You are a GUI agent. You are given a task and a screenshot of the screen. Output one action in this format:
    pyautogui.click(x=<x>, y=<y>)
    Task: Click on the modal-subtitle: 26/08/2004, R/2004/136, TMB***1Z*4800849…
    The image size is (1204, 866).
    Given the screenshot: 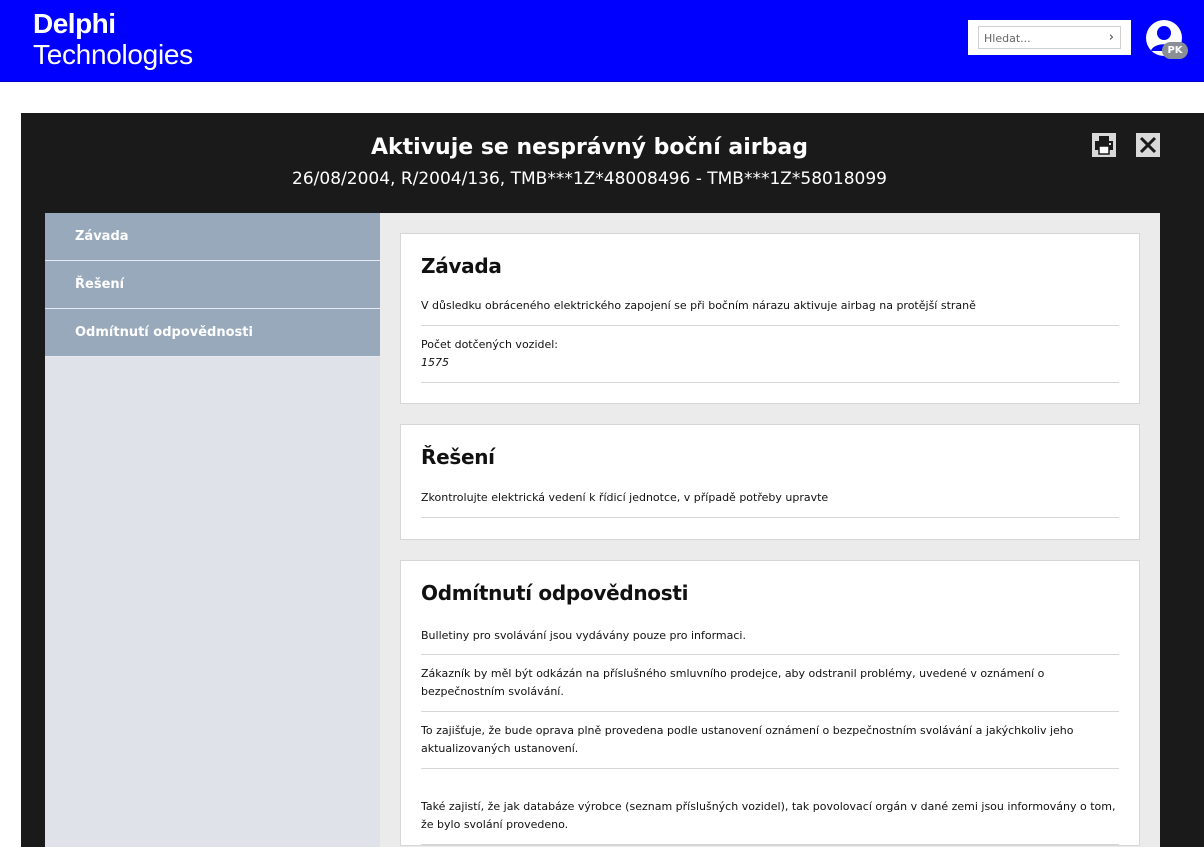 What is the action you would take?
    pyautogui.click(x=589, y=179)
    